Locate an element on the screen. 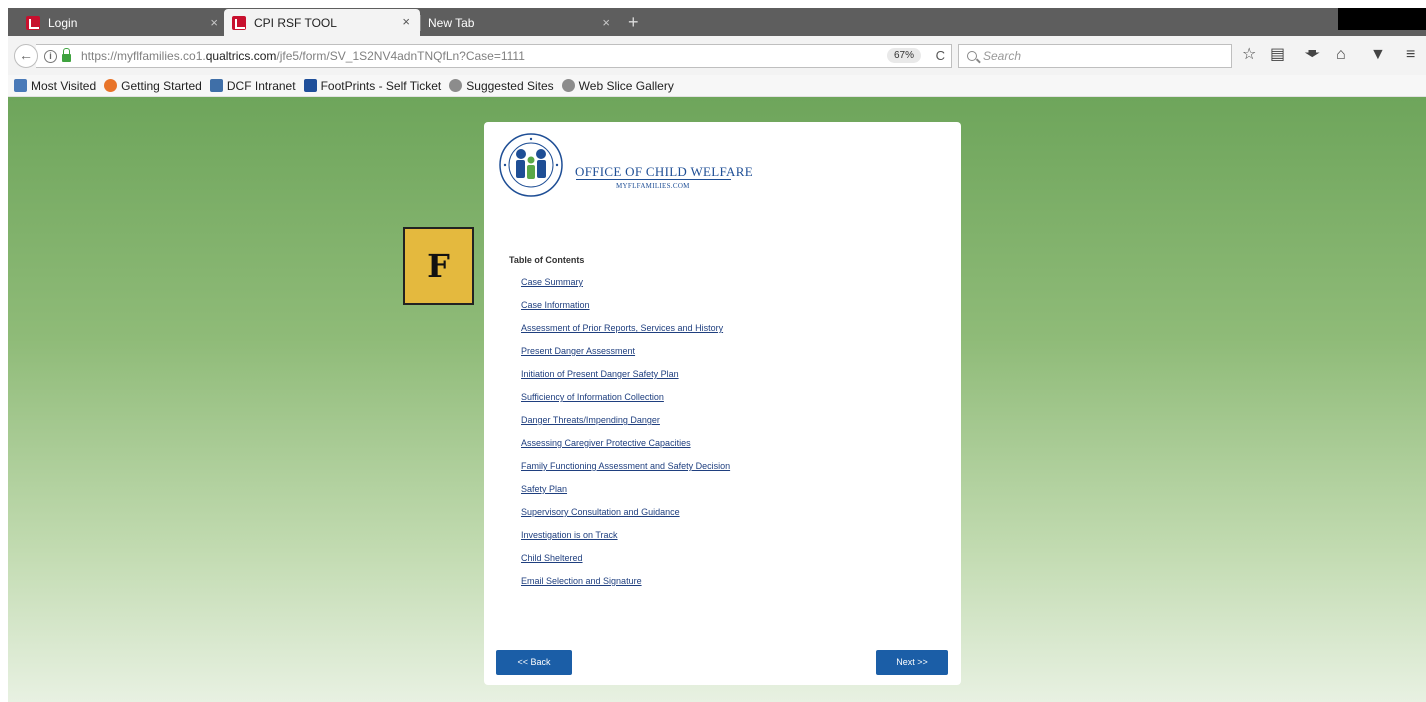  firefox-icon is located at coordinates (111, 85).